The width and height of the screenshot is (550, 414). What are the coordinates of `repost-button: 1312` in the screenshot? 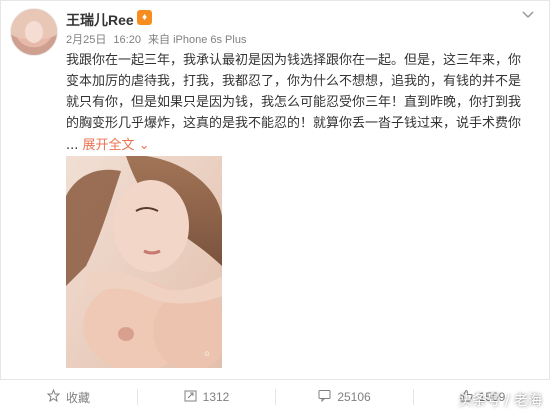 It's located at (206, 397).